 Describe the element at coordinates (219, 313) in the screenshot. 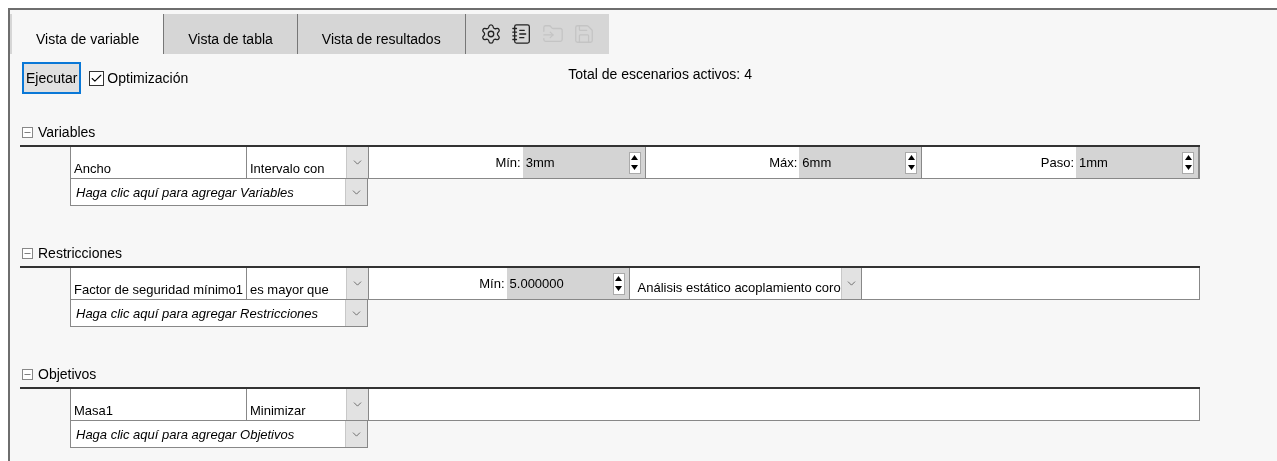

I see `add-row-combo: Haga clic aquí para agregar Restricciones` at that location.